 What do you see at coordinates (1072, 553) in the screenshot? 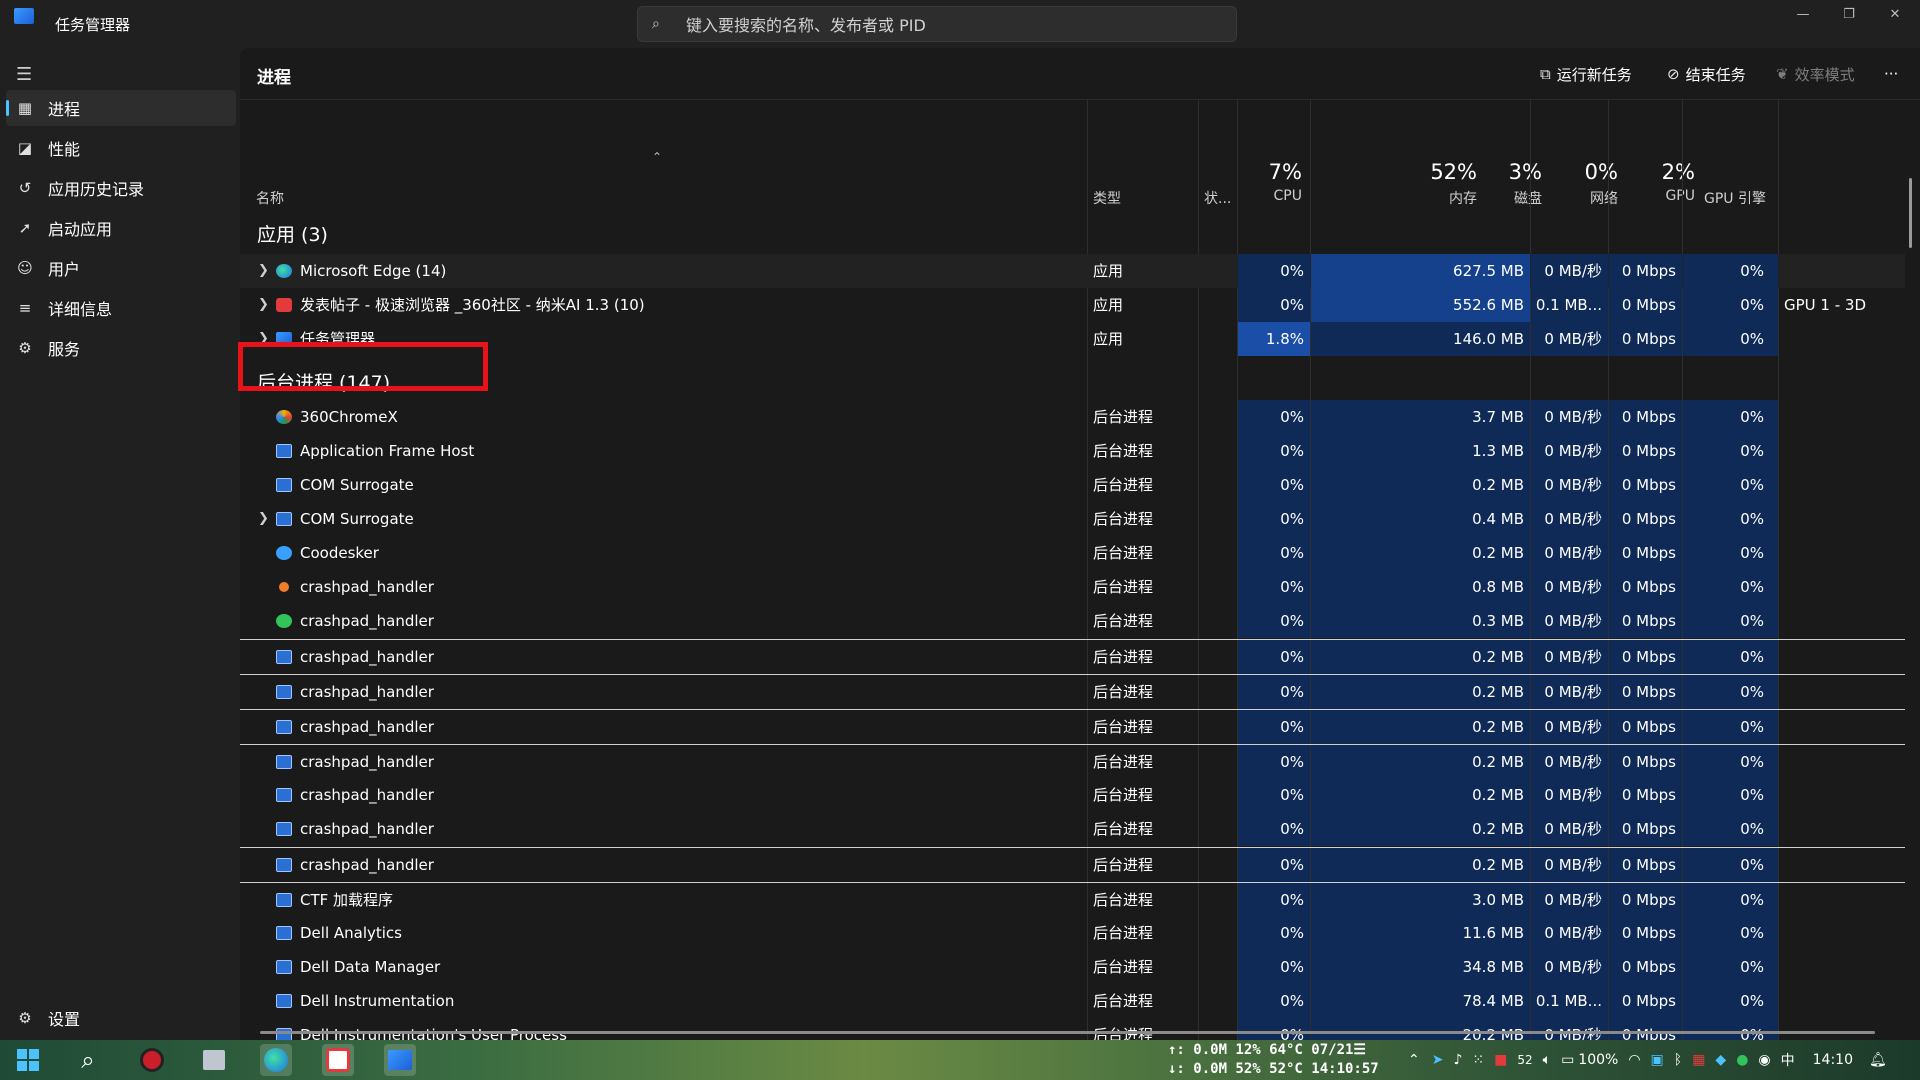
I see `process-row: Coodesker 后台进程 0% 0.2 MB 0 MB/秒 0 Mbps 0%` at bounding box center [1072, 553].